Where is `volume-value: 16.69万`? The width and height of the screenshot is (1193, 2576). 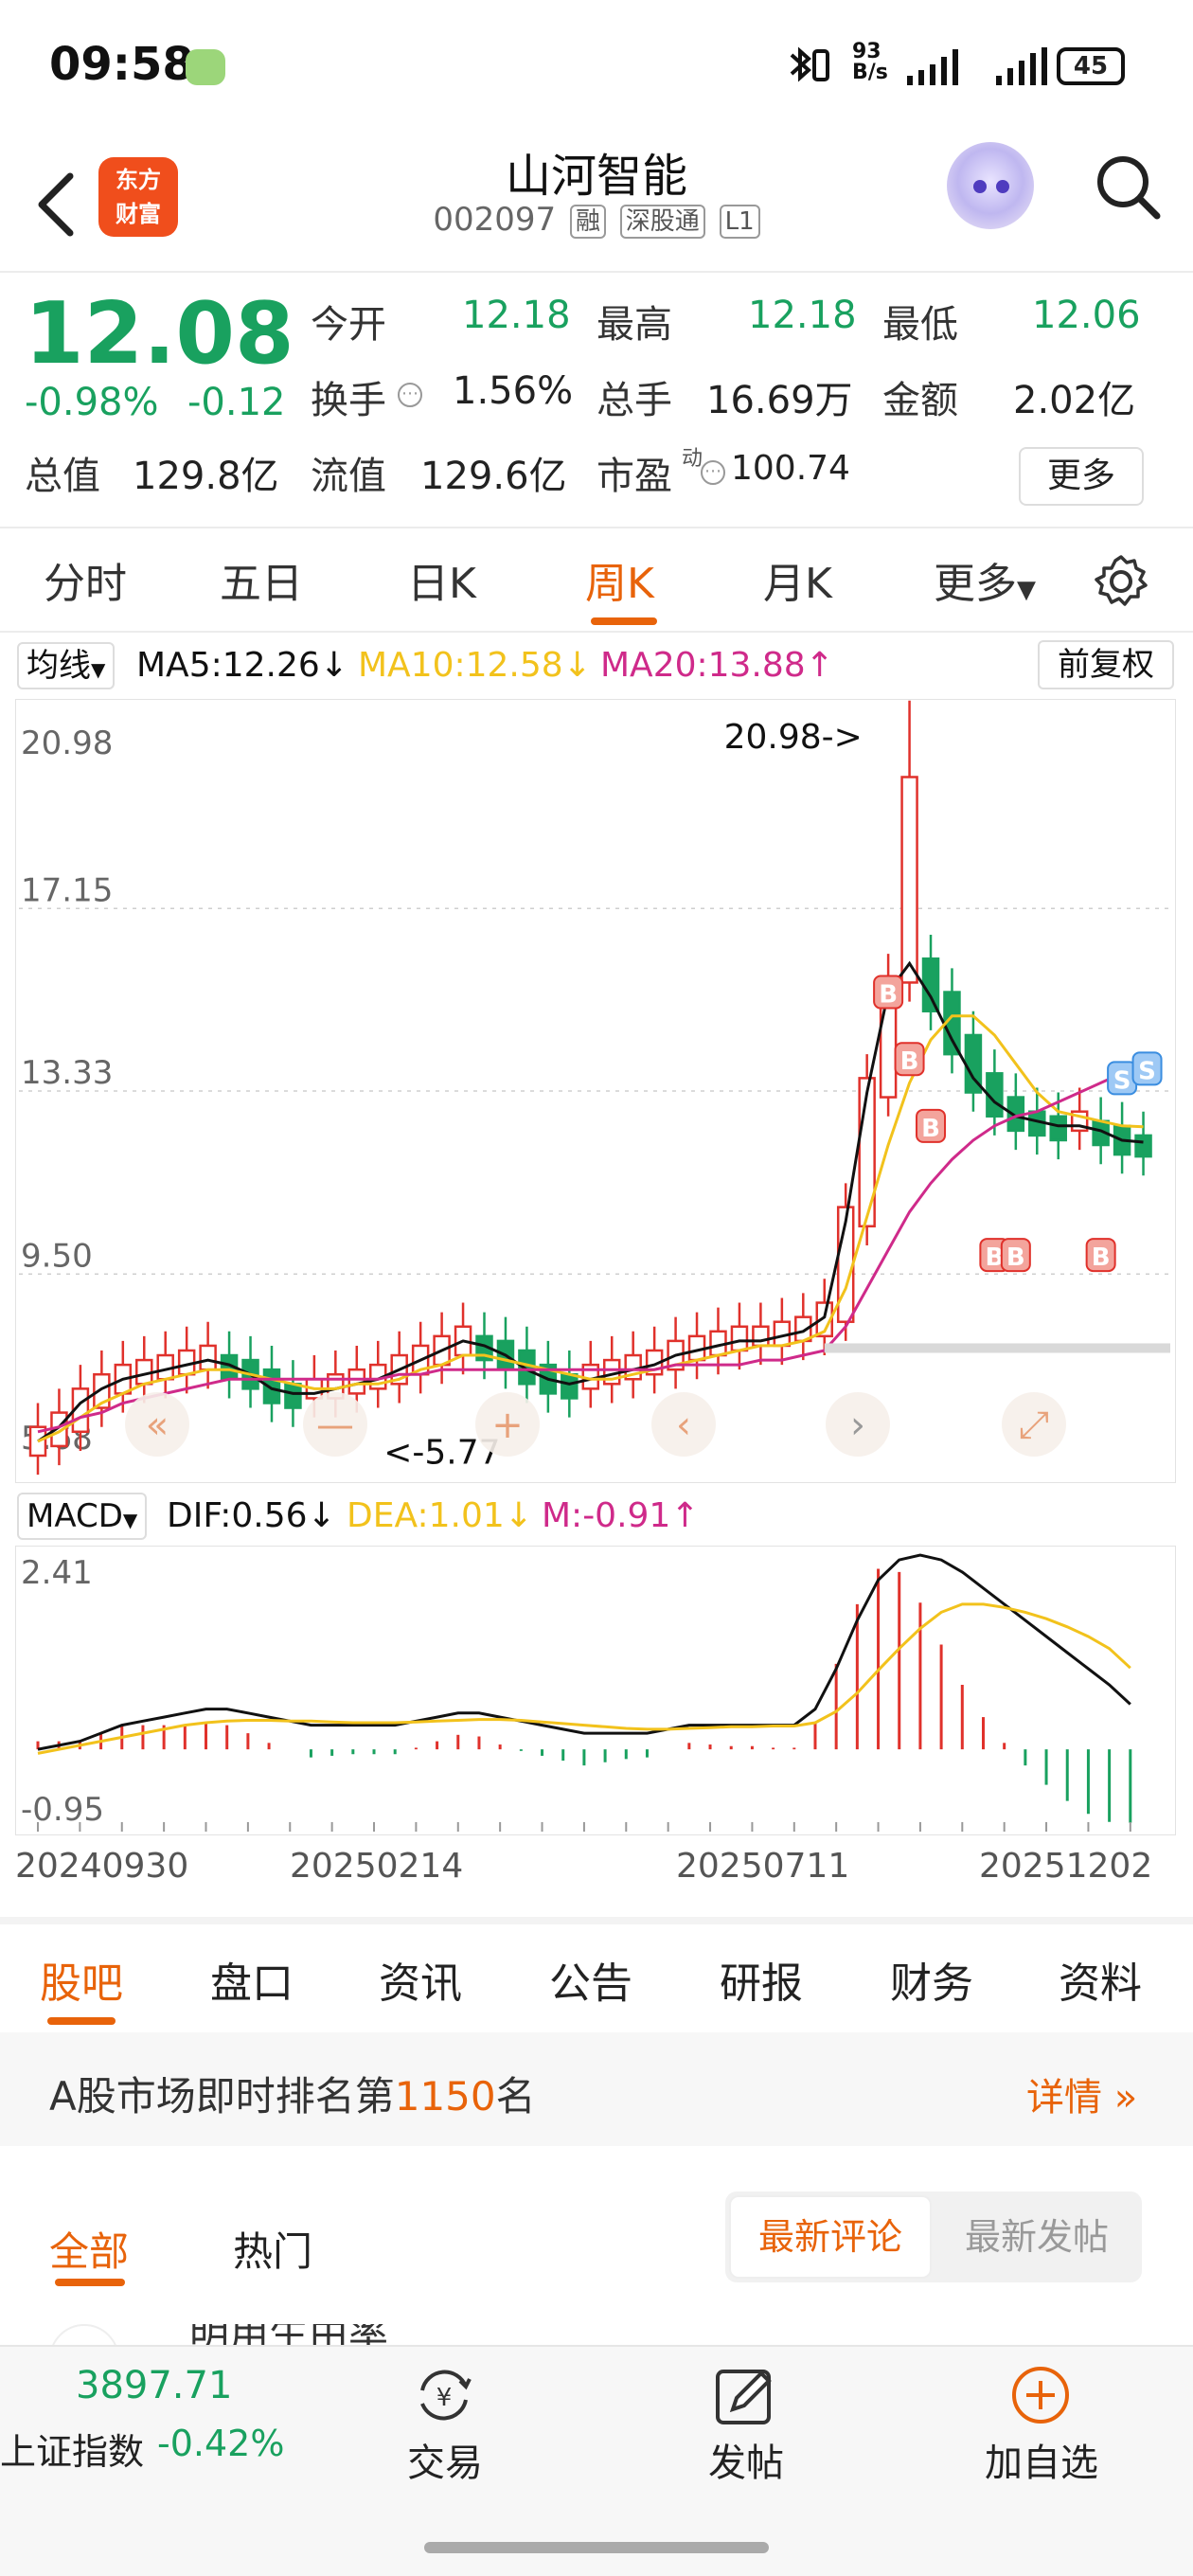 volume-value: 16.69万 is located at coordinates (779, 400).